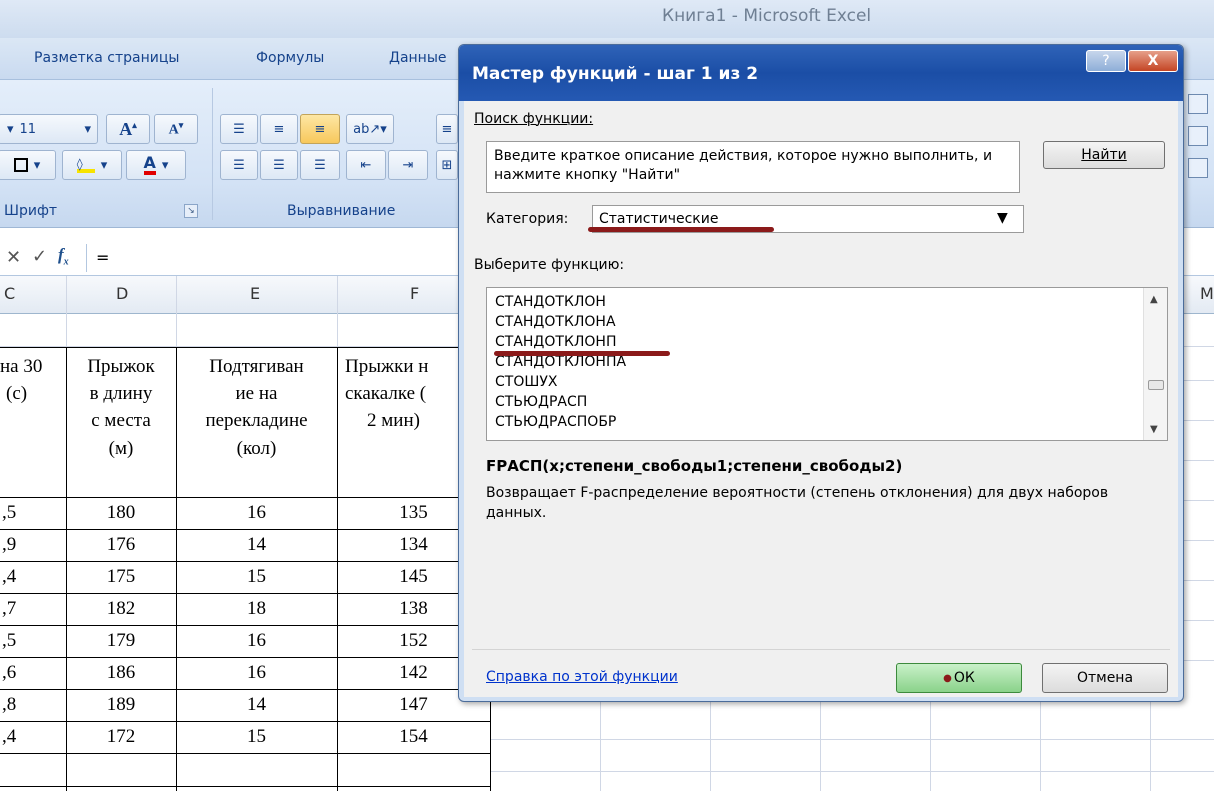 The width and height of the screenshot is (1214, 791). Describe the element at coordinates (28, 165) in the screenshot. I see `borders-button: ▾` at that location.